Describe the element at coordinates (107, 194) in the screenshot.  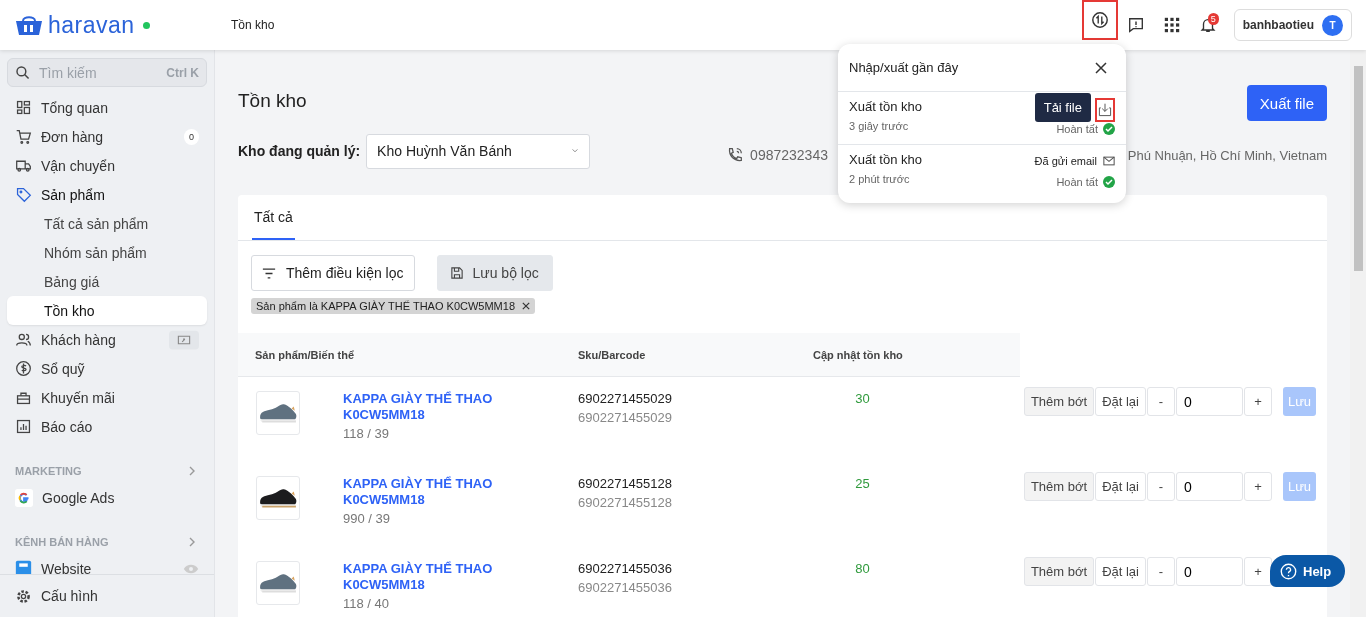
I see `sidebar-item: Sản phẩm` at that location.